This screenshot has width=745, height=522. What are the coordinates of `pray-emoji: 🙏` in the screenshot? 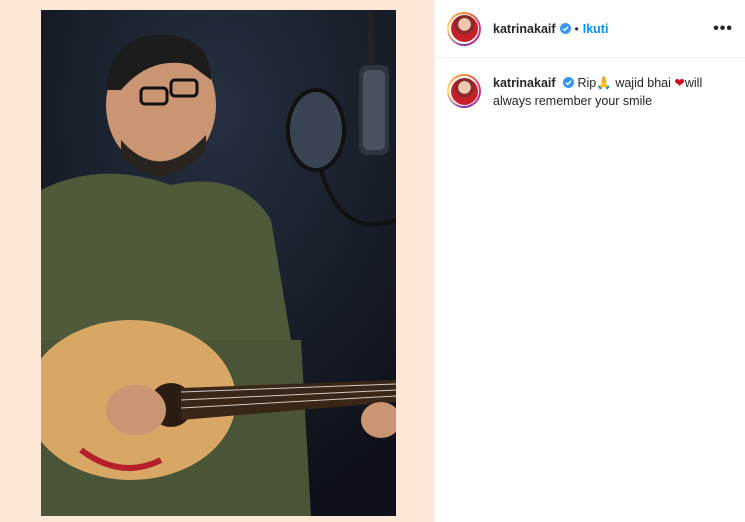 It's located at (604, 83).